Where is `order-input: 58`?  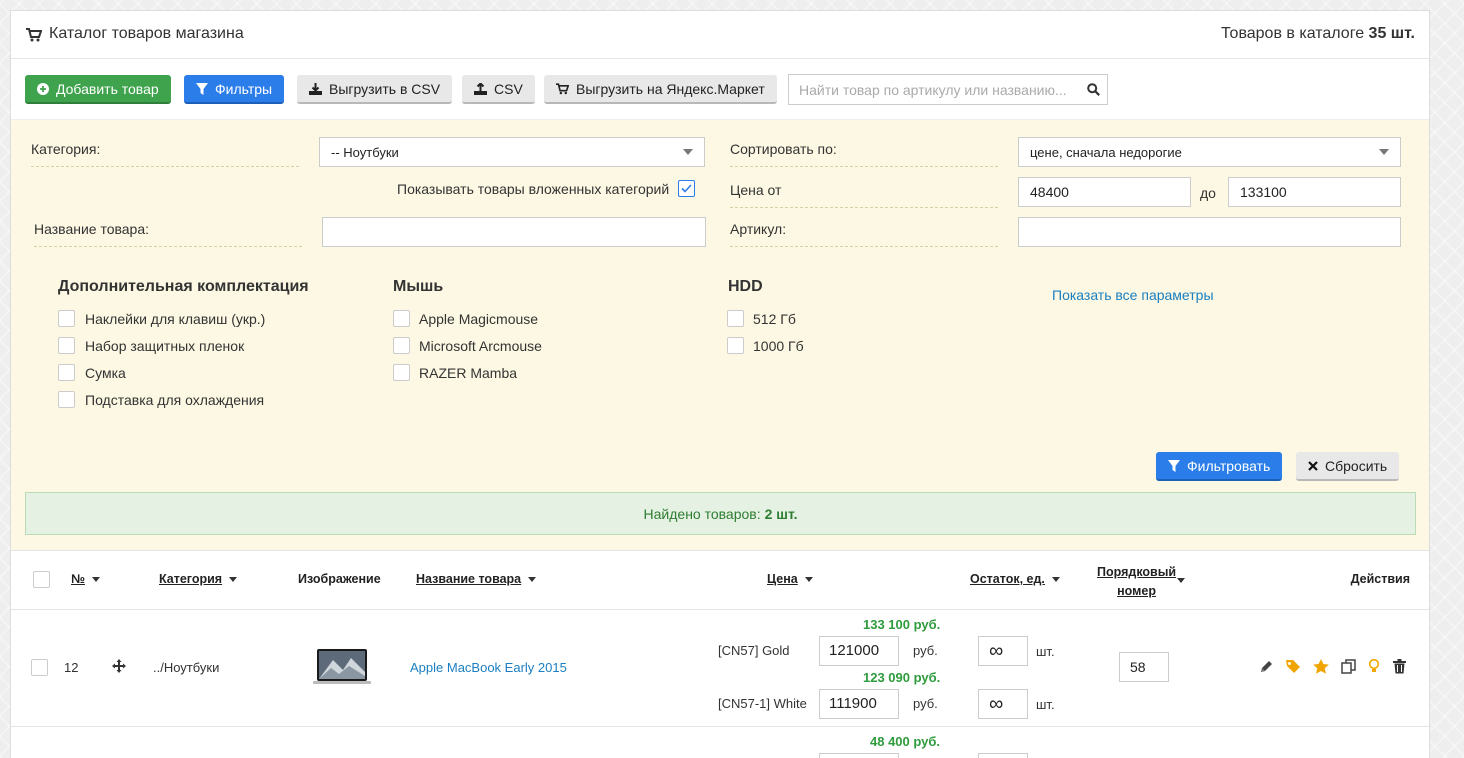 order-input: 58 is located at coordinates (1144, 667).